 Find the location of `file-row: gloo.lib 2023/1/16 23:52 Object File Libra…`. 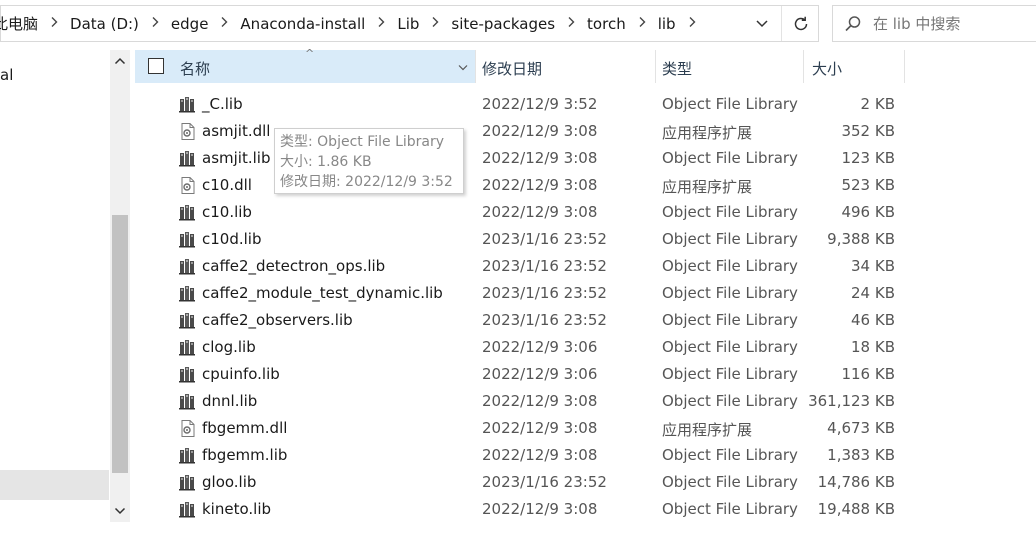

file-row: gloo.lib 2023/1/16 23:52 Object File Libra… is located at coordinates (520, 482).